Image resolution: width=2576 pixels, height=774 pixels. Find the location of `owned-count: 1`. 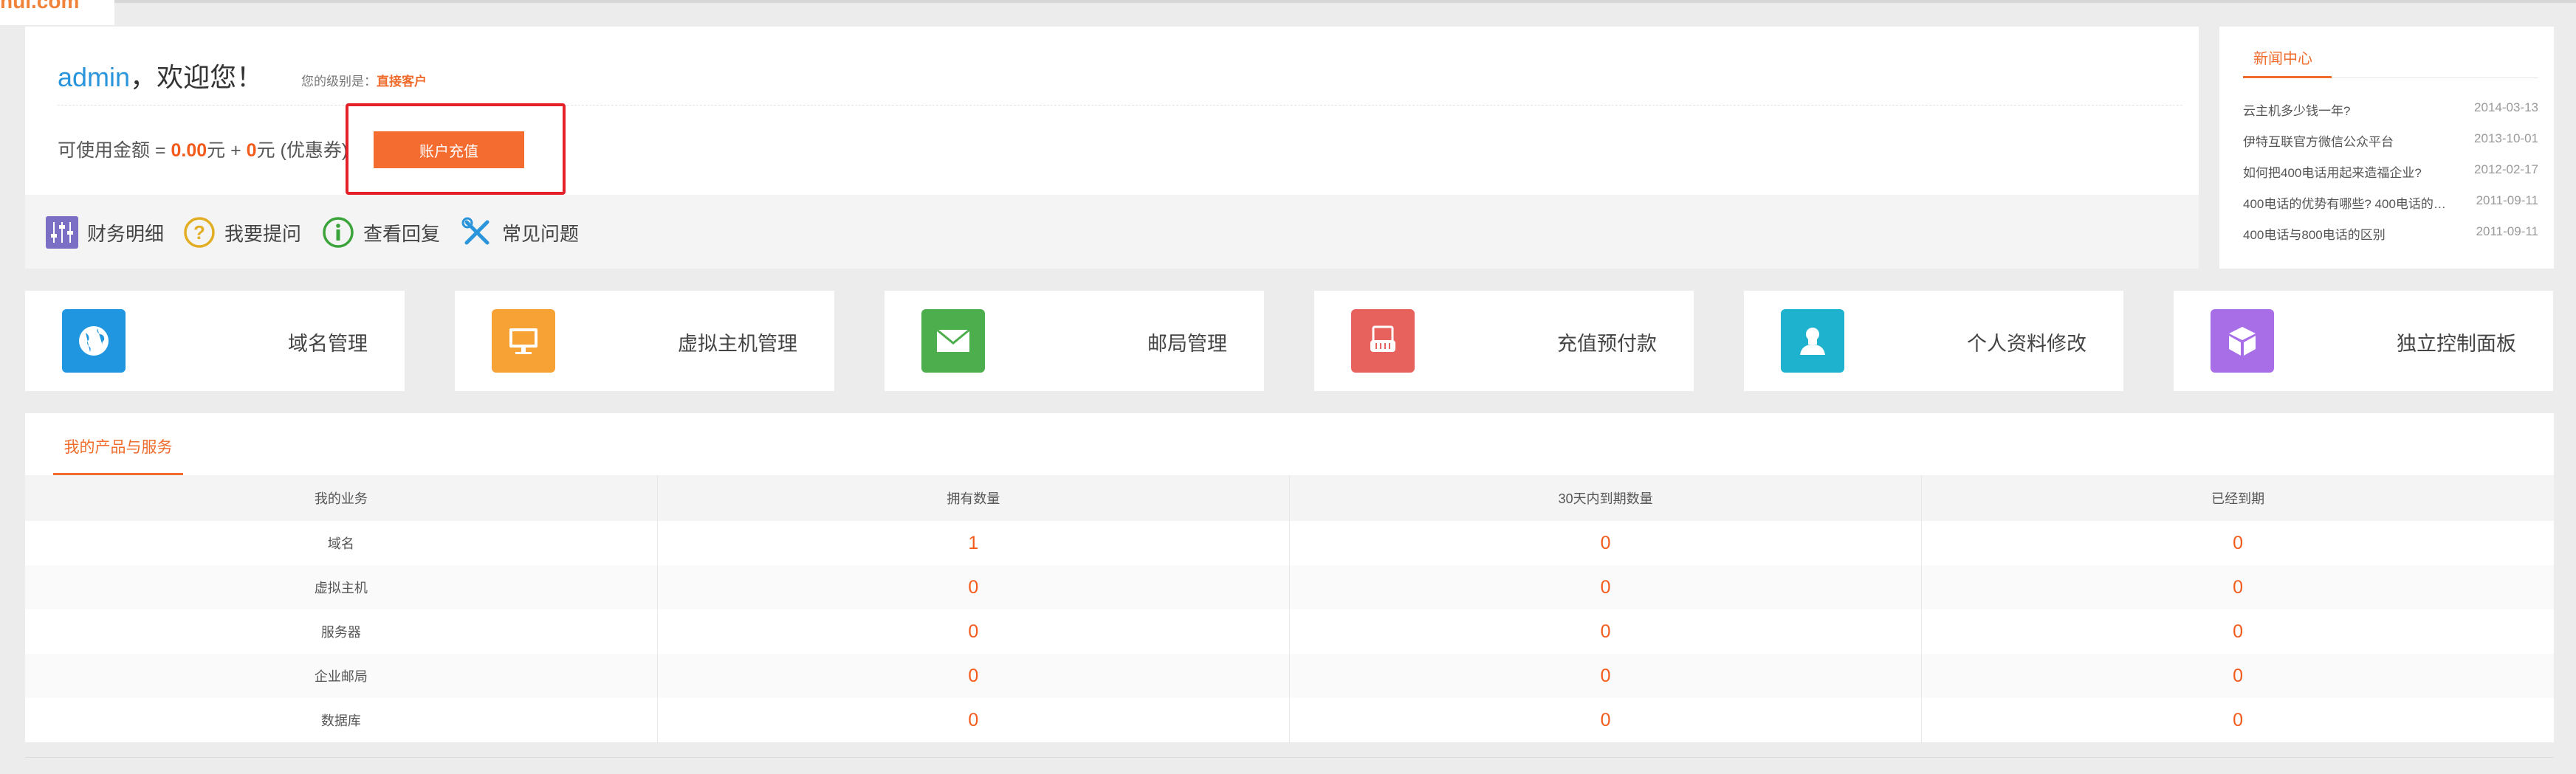

owned-count: 1 is located at coordinates (974, 543).